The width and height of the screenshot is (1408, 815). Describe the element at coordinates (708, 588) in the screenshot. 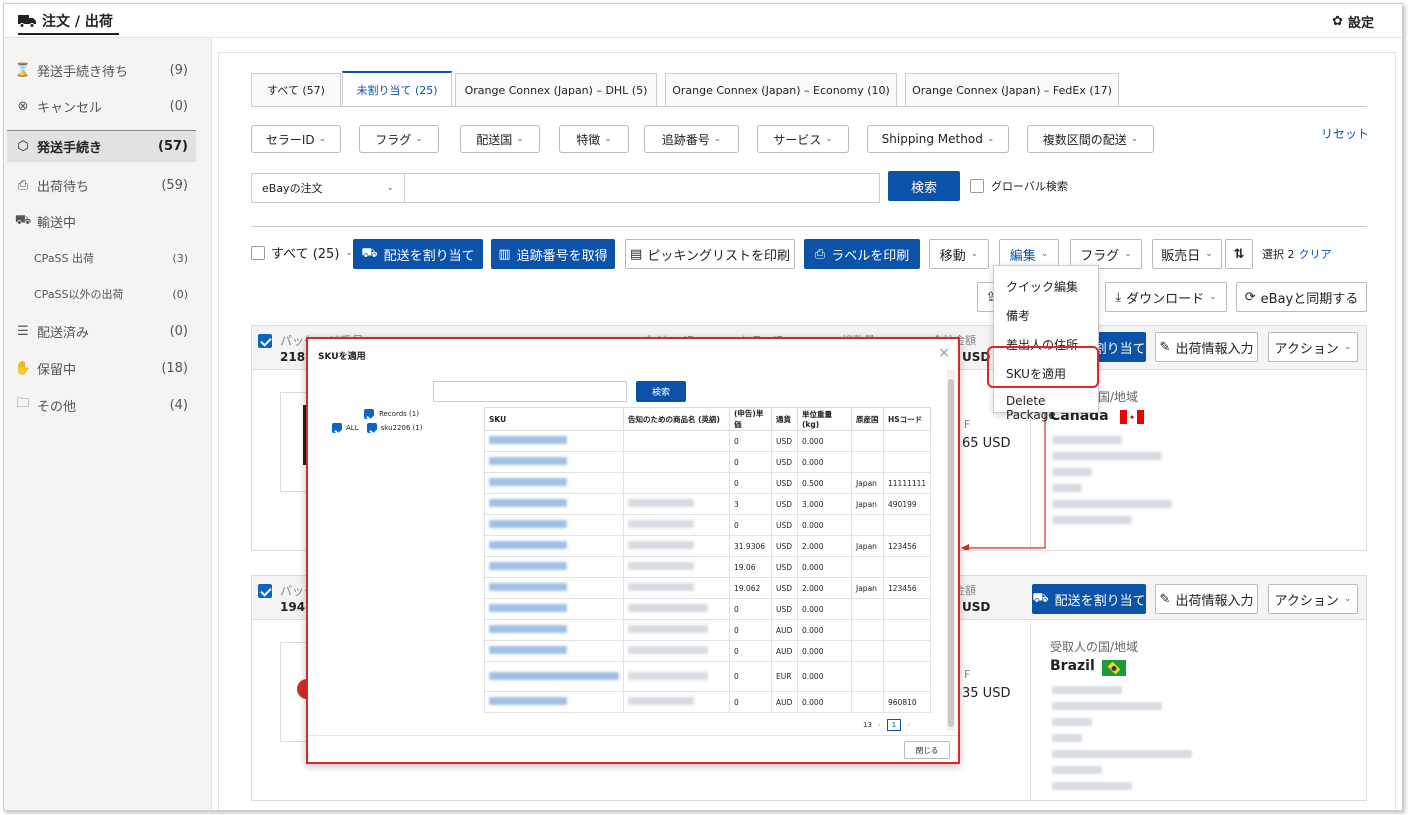

I see `table-row: 19.062 USD 2.000 Japan 123456` at that location.